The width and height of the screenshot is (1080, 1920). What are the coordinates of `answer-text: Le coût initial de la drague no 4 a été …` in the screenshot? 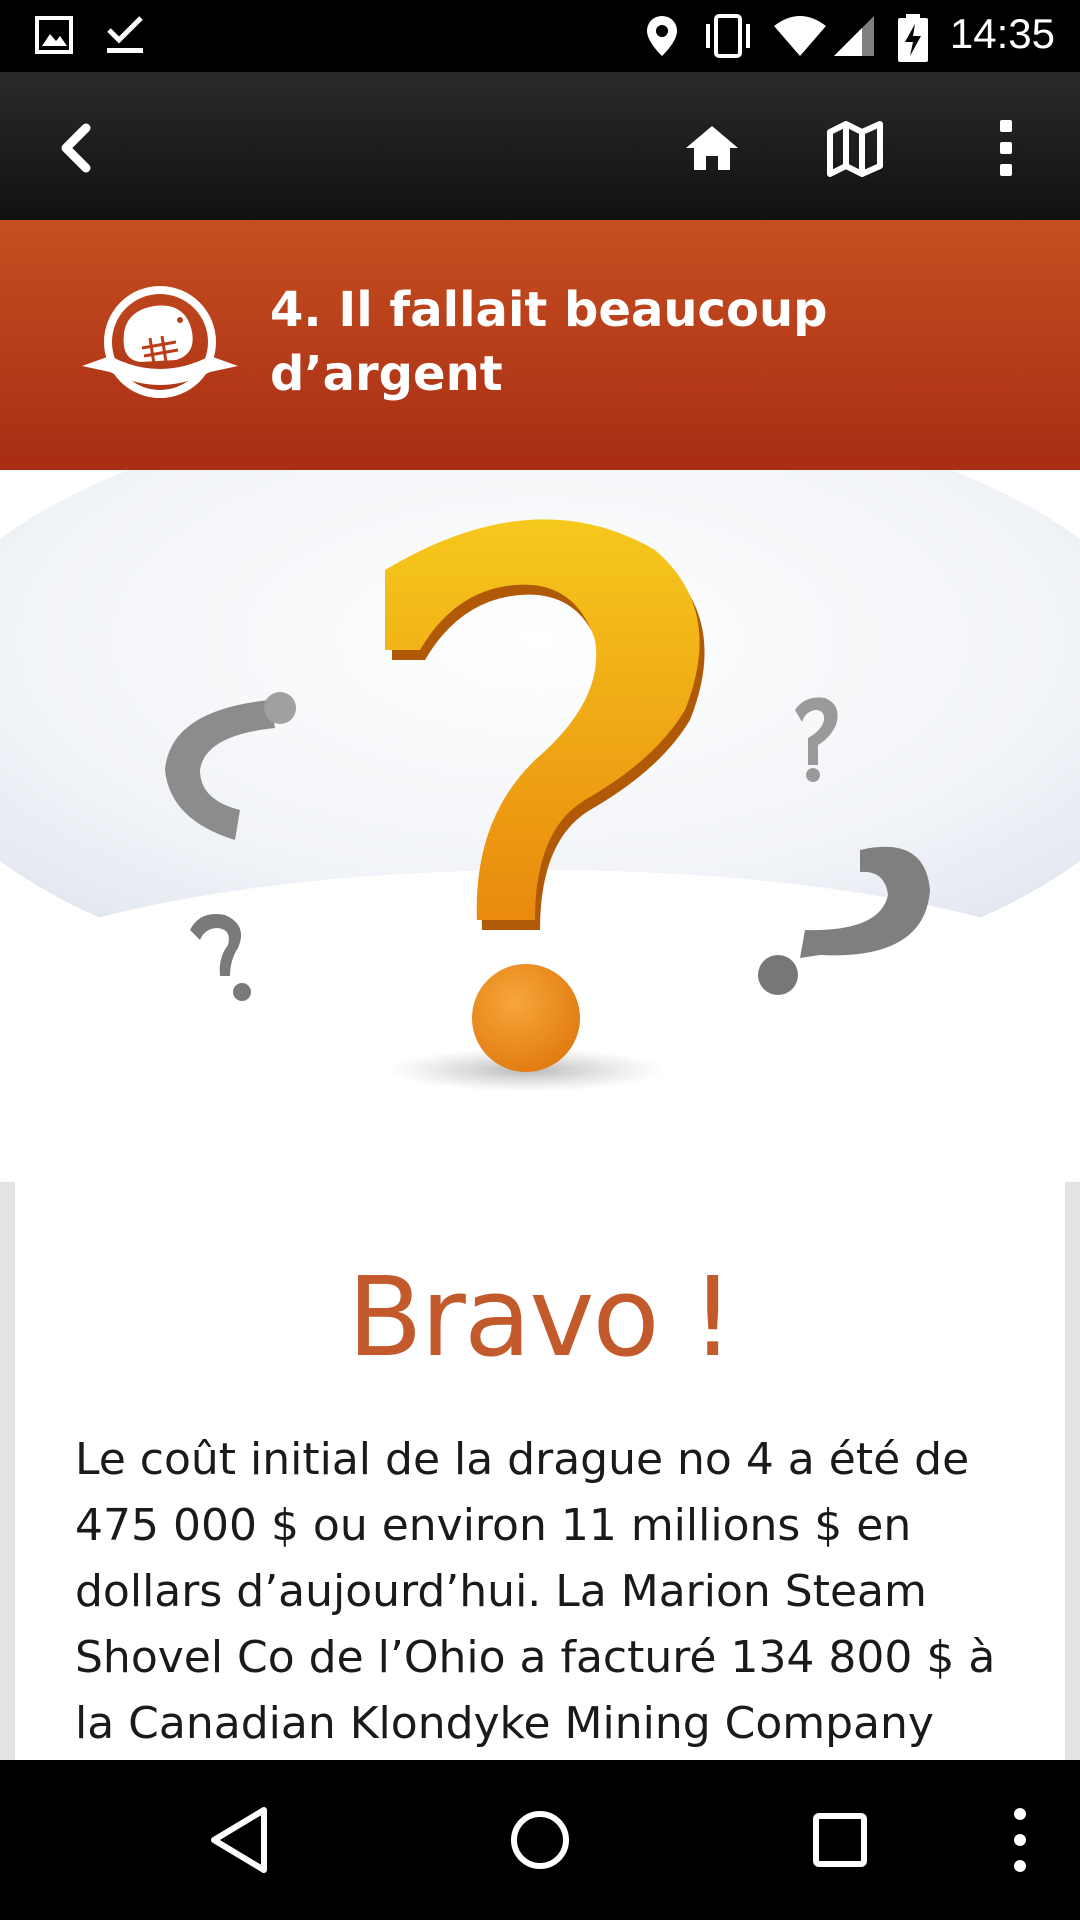 It's located at (535, 1591).